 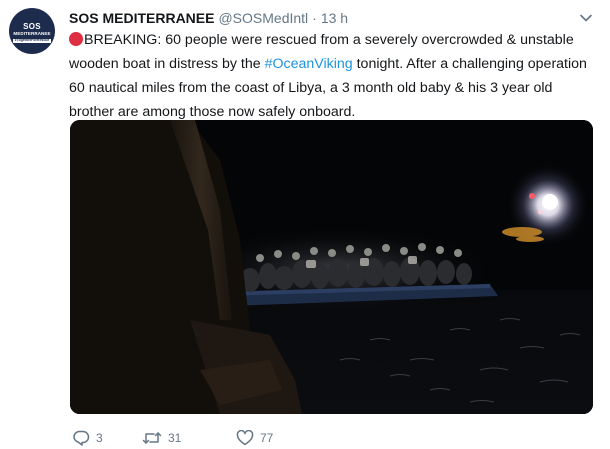 I want to click on reply-count: 3, so click(x=99, y=438).